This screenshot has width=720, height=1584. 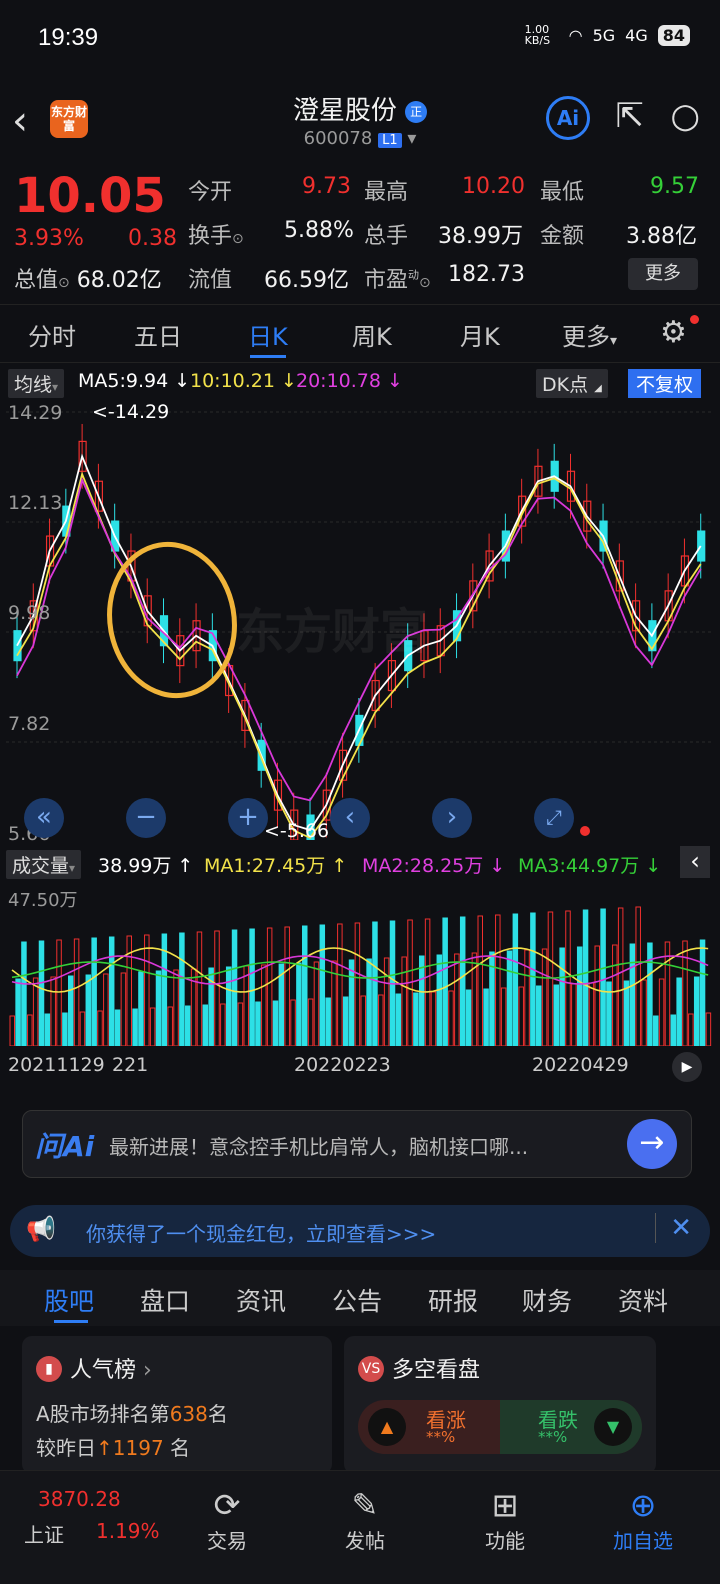 I want to click on add-watchlist-button: ⊕ 加自选, so click(x=643, y=1519).